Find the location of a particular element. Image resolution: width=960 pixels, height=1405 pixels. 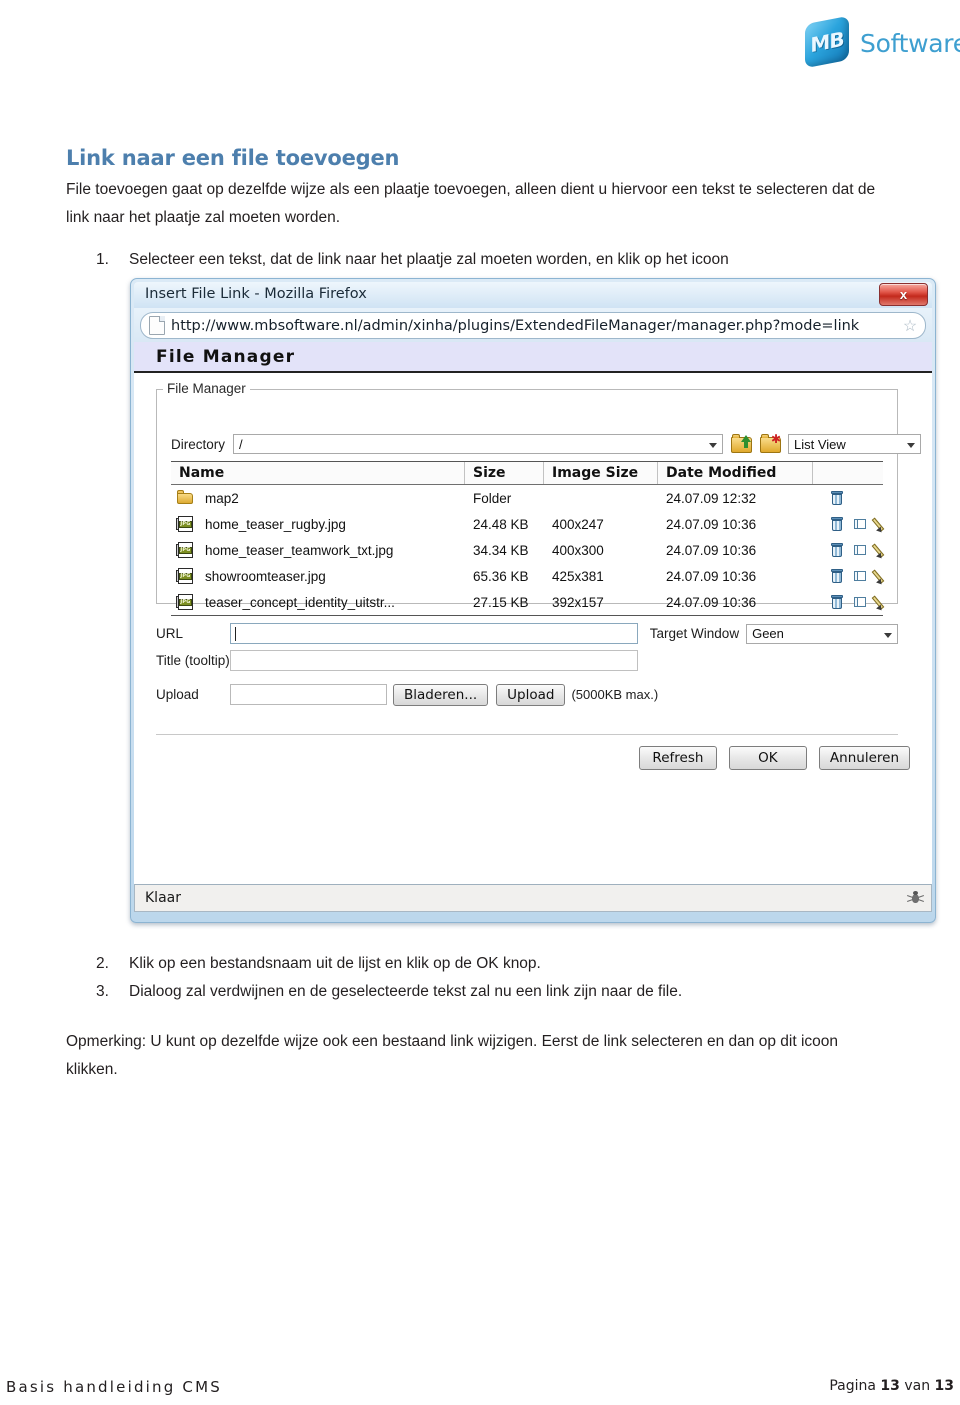

ok-button: OK is located at coordinates (767, 758).